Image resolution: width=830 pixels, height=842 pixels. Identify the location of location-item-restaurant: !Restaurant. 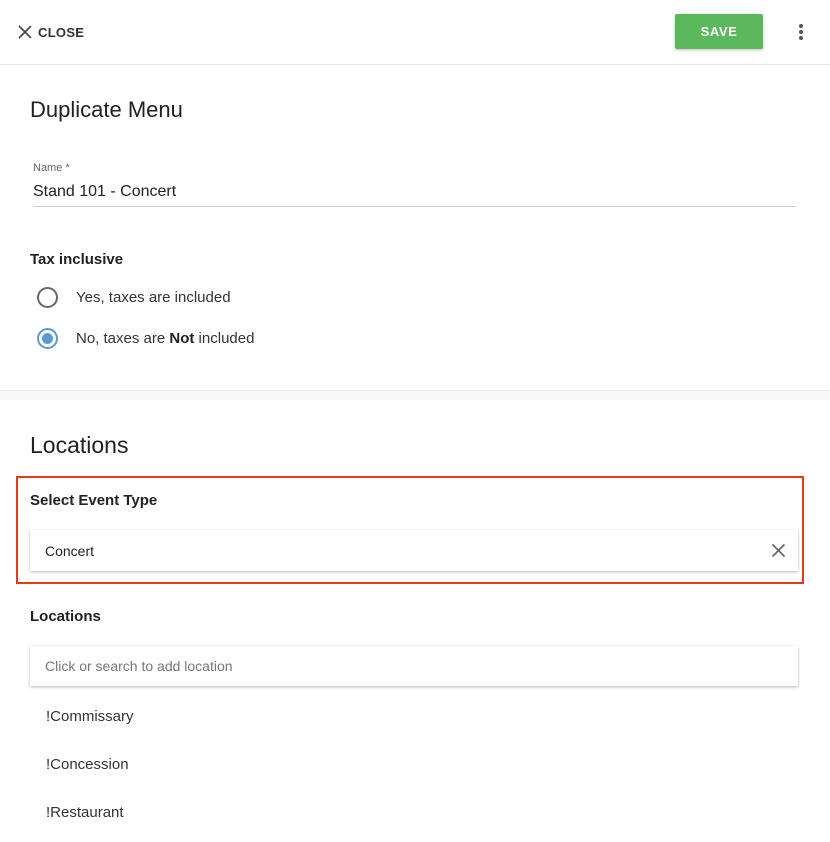
(85, 812).